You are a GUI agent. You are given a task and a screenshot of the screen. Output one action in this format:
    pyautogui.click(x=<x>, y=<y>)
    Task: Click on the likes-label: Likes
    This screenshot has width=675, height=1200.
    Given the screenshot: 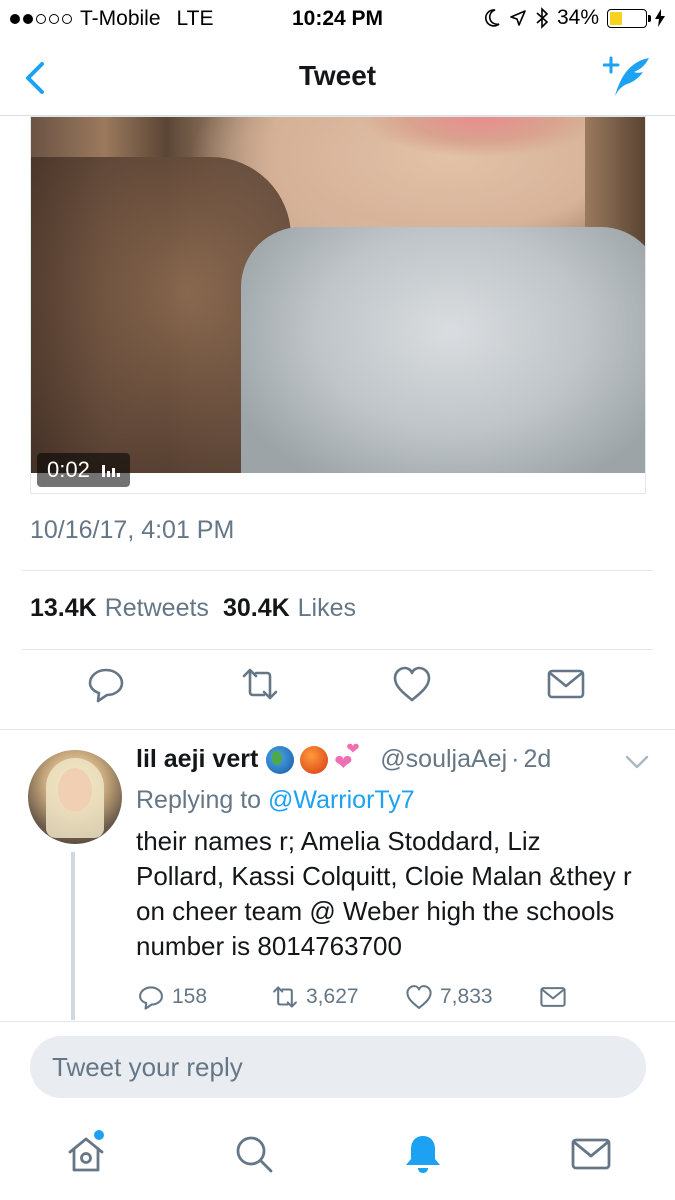 What is the action you would take?
    pyautogui.click(x=327, y=608)
    